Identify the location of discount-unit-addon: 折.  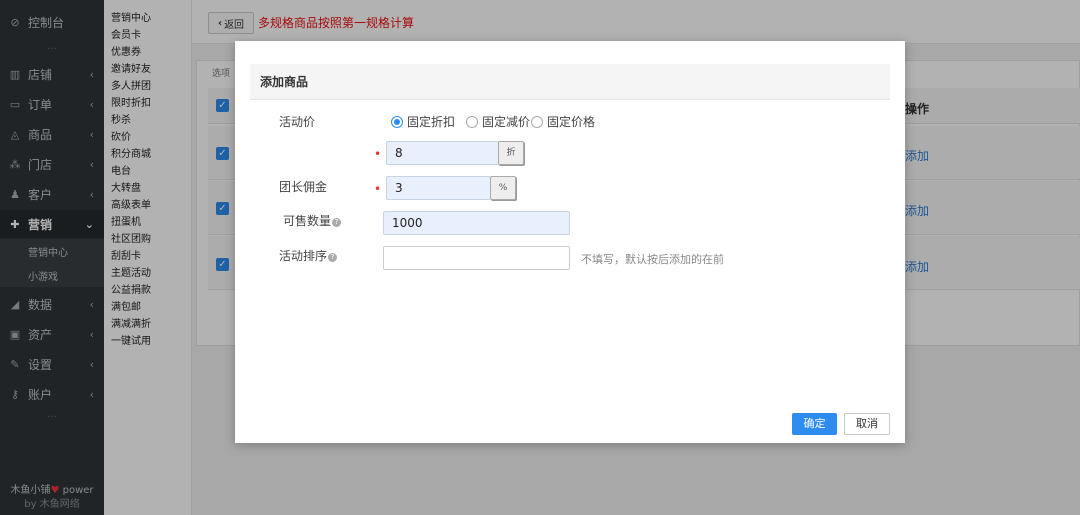
(511, 153).